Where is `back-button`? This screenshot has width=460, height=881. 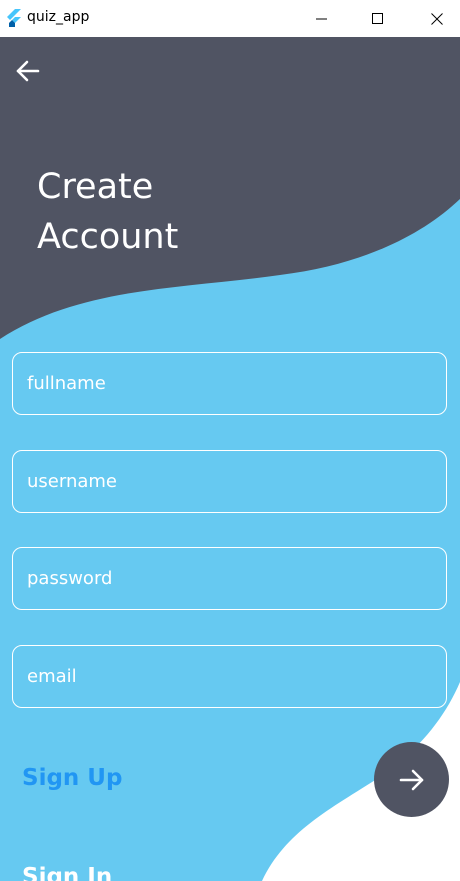 back-button is located at coordinates (28, 71).